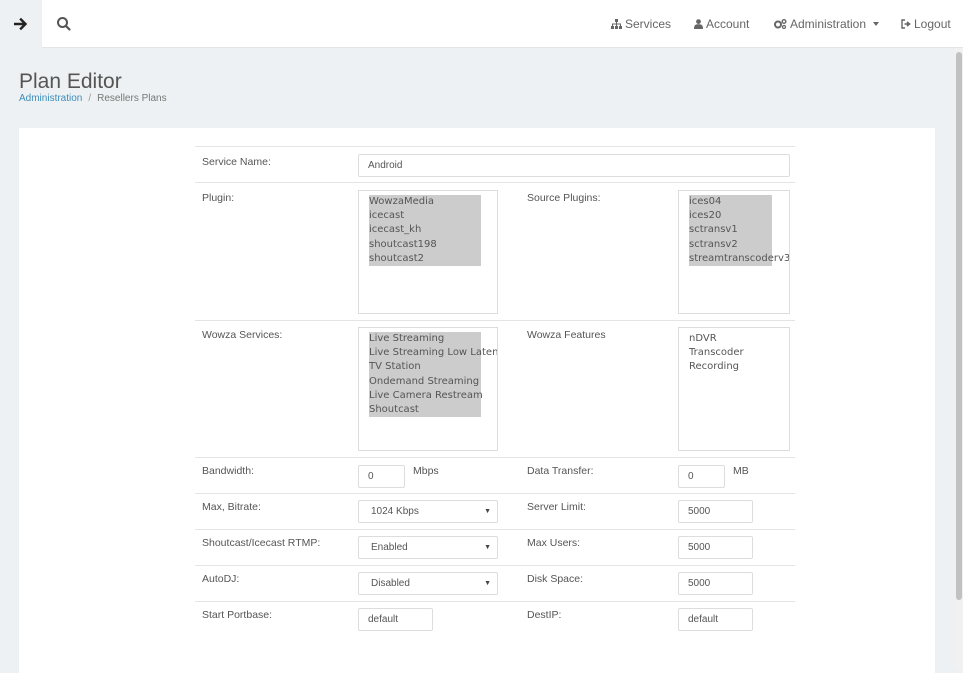 The height and width of the screenshot is (673, 963). Describe the element at coordinates (428, 583) in the screenshot. I see `autodj-select: Disabled ▼` at that location.